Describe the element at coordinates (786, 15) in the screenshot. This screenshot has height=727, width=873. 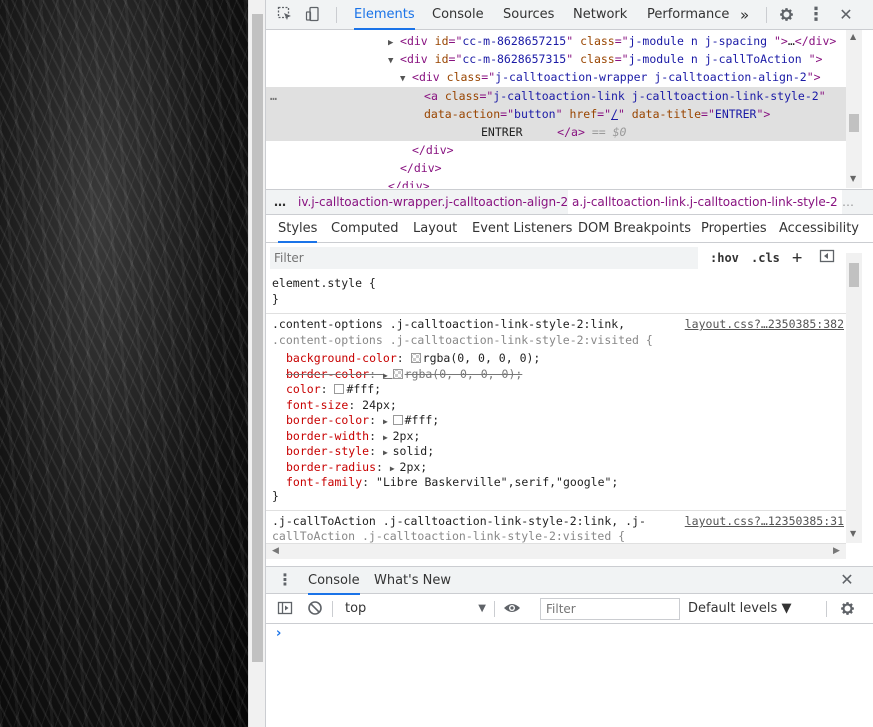
I see `settings-gear-icon` at that location.